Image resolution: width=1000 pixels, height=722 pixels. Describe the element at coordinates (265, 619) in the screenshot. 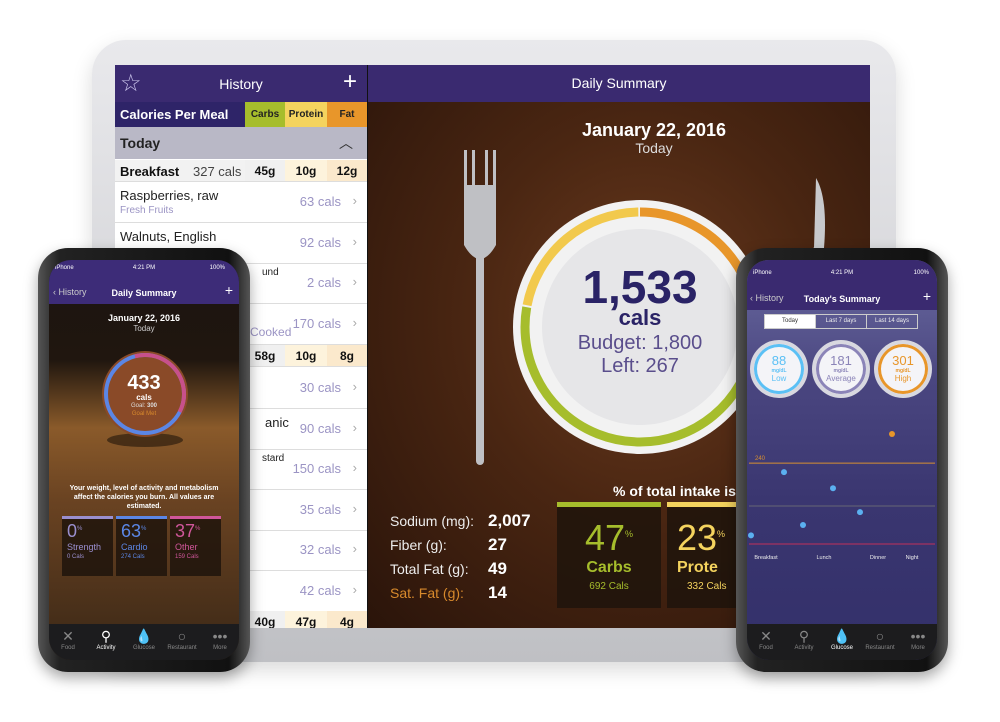

I see `meal-carbs: 40g` at that location.